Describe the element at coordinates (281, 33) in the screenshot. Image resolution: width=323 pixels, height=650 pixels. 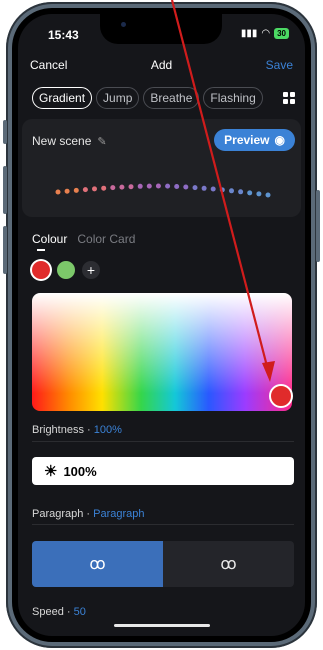
I see `battery-icon: 30` at that location.